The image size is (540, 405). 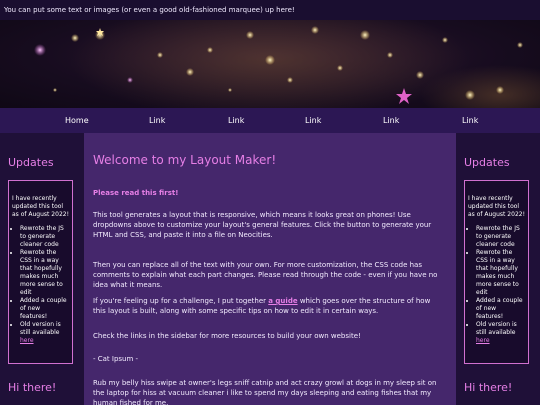 I want to click on nav-link-3: Link, so click(x=313, y=120).